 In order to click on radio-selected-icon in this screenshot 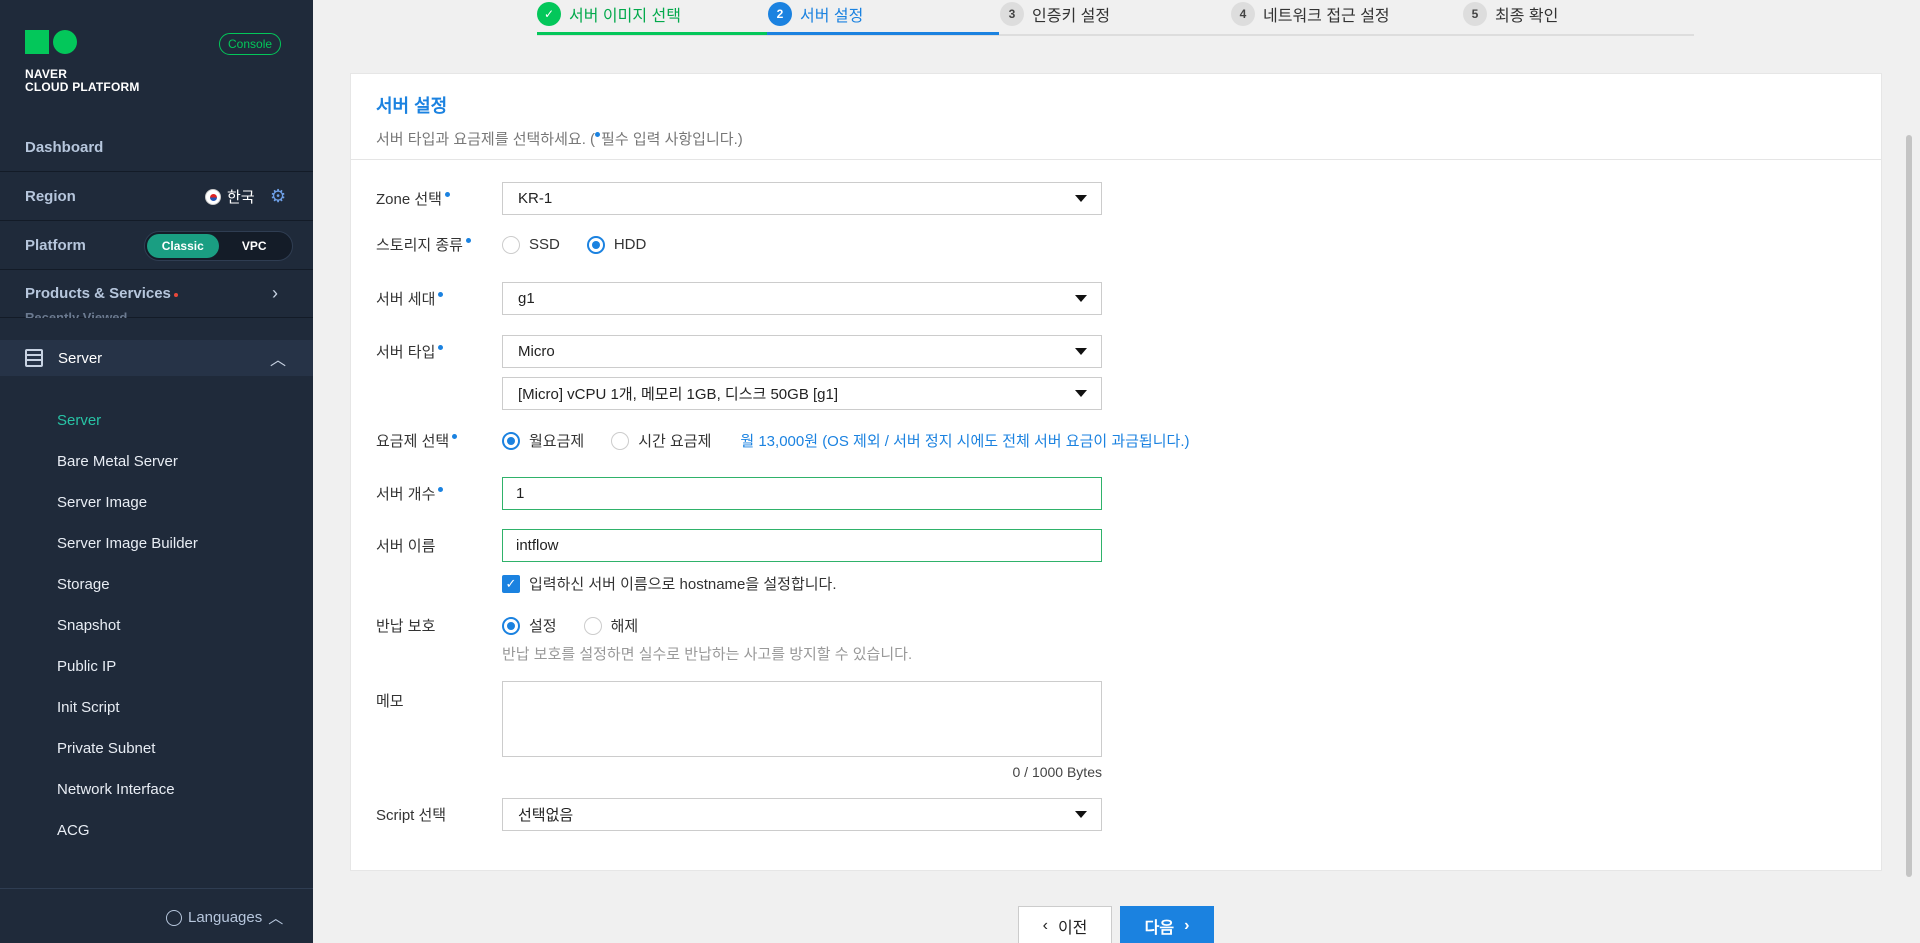, I will do `click(511, 625)`.